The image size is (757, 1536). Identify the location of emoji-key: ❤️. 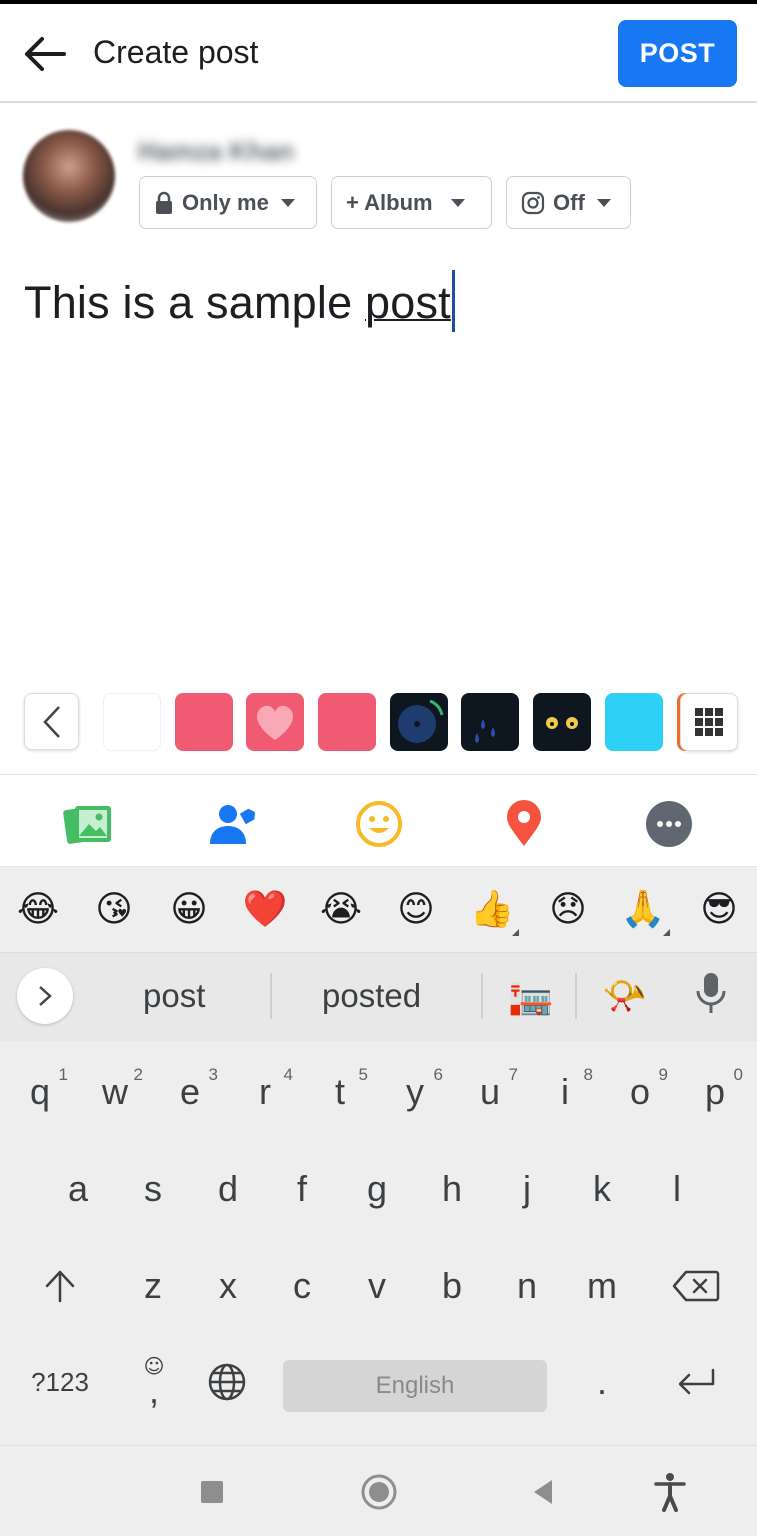
(265, 910).